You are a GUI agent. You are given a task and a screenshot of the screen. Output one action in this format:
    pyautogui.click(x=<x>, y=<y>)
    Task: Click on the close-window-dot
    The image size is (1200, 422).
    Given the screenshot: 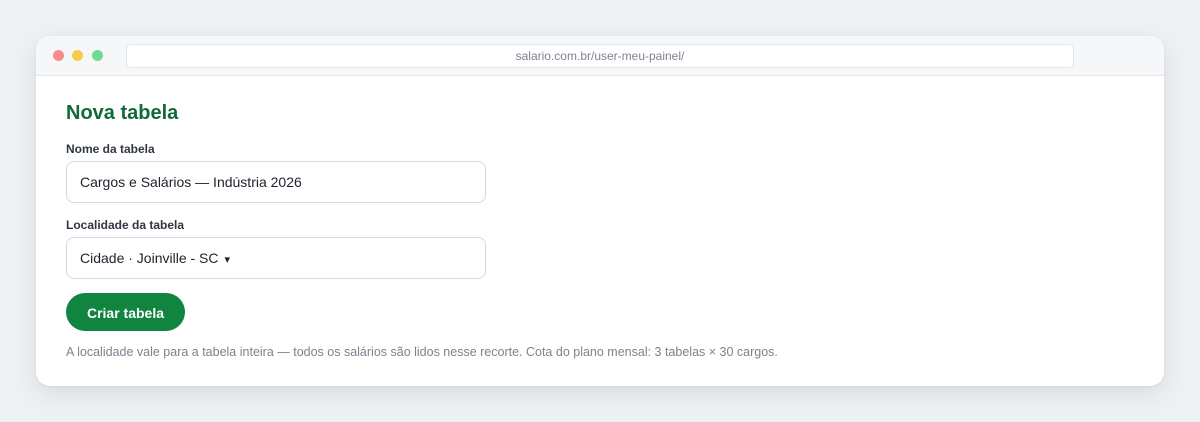 What is the action you would take?
    pyautogui.click(x=58, y=55)
    